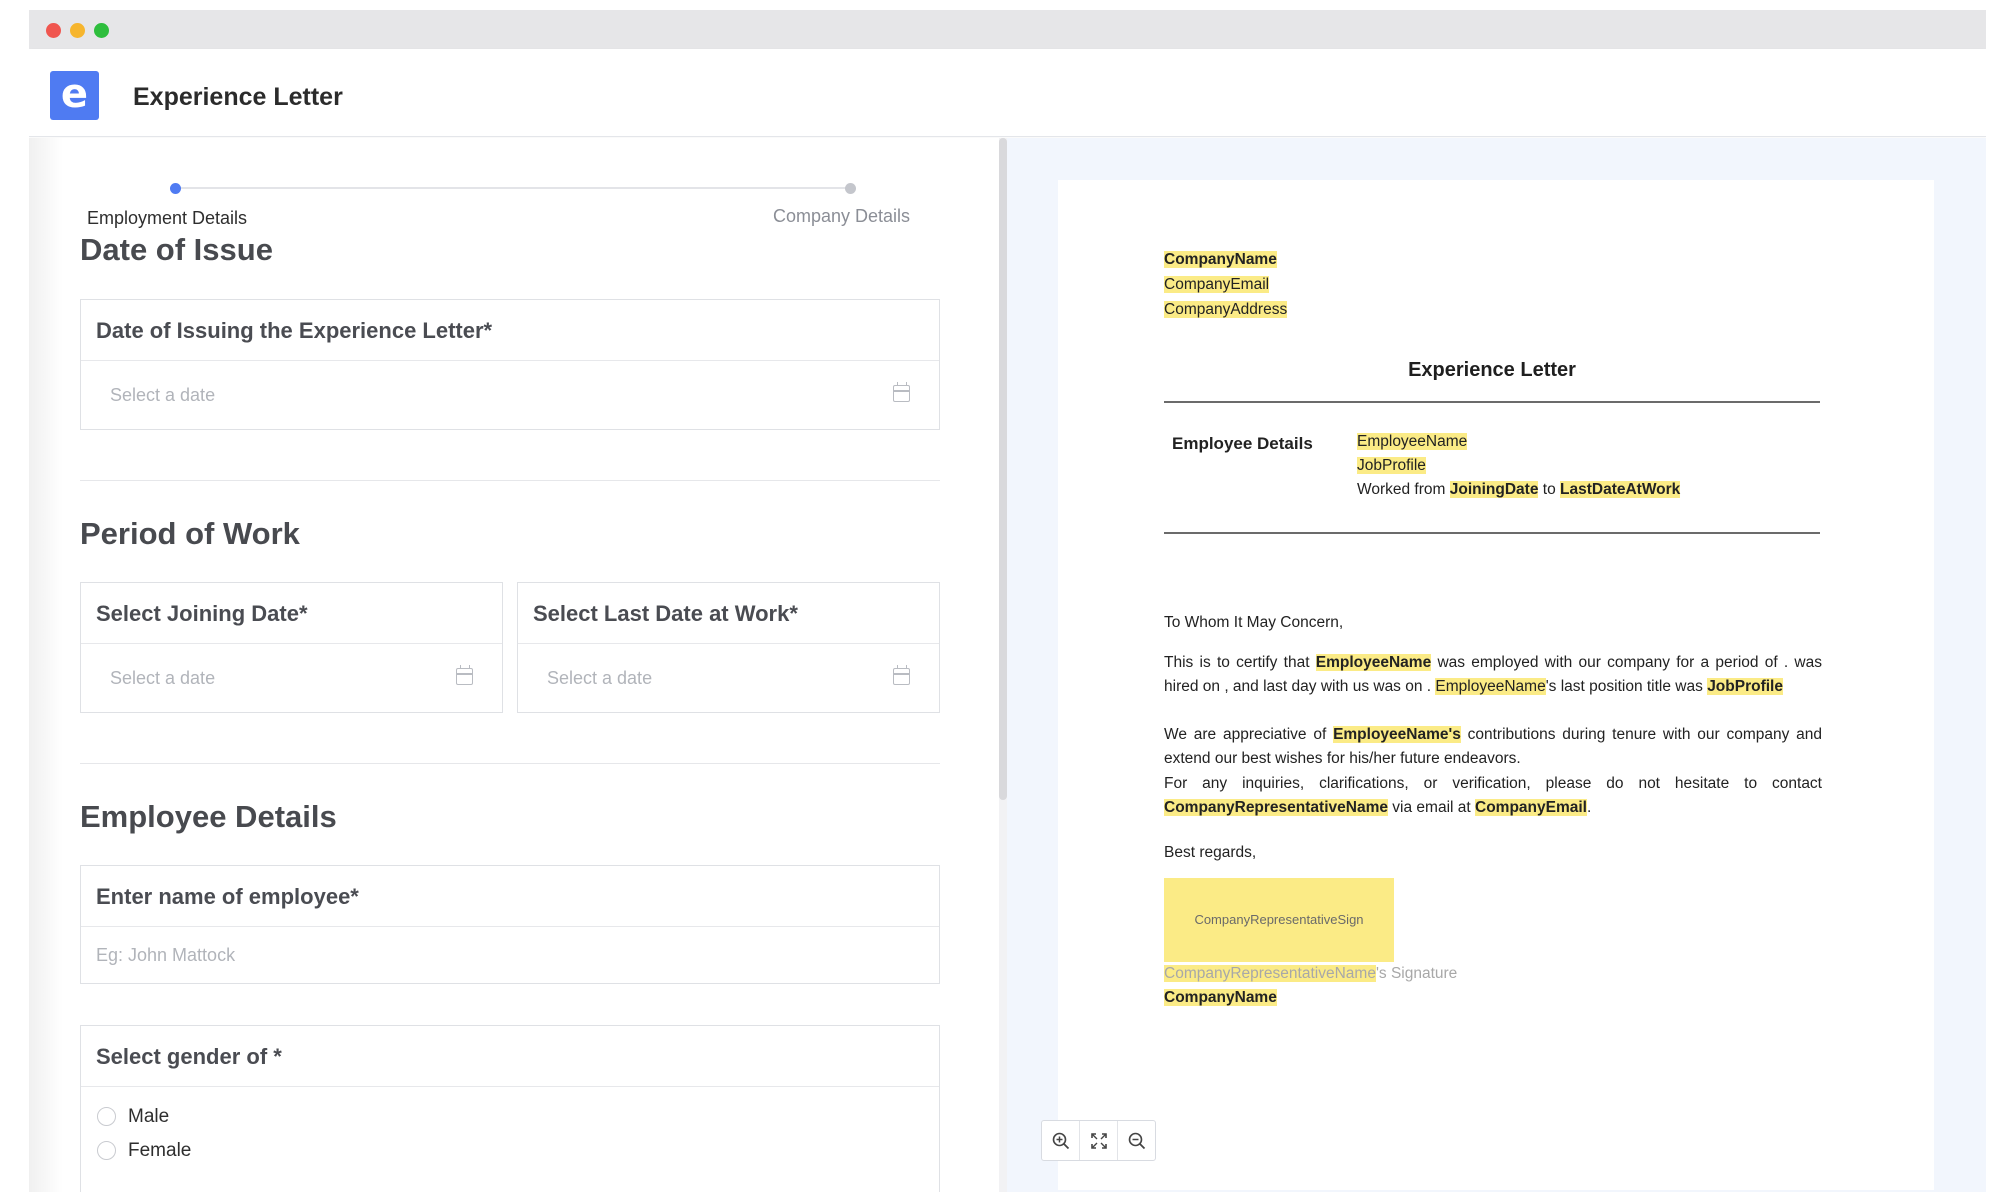 The image size is (1999, 1192). Describe the element at coordinates (167, 218) in the screenshot. I see `step-employment-details: Employment Details` at that location.